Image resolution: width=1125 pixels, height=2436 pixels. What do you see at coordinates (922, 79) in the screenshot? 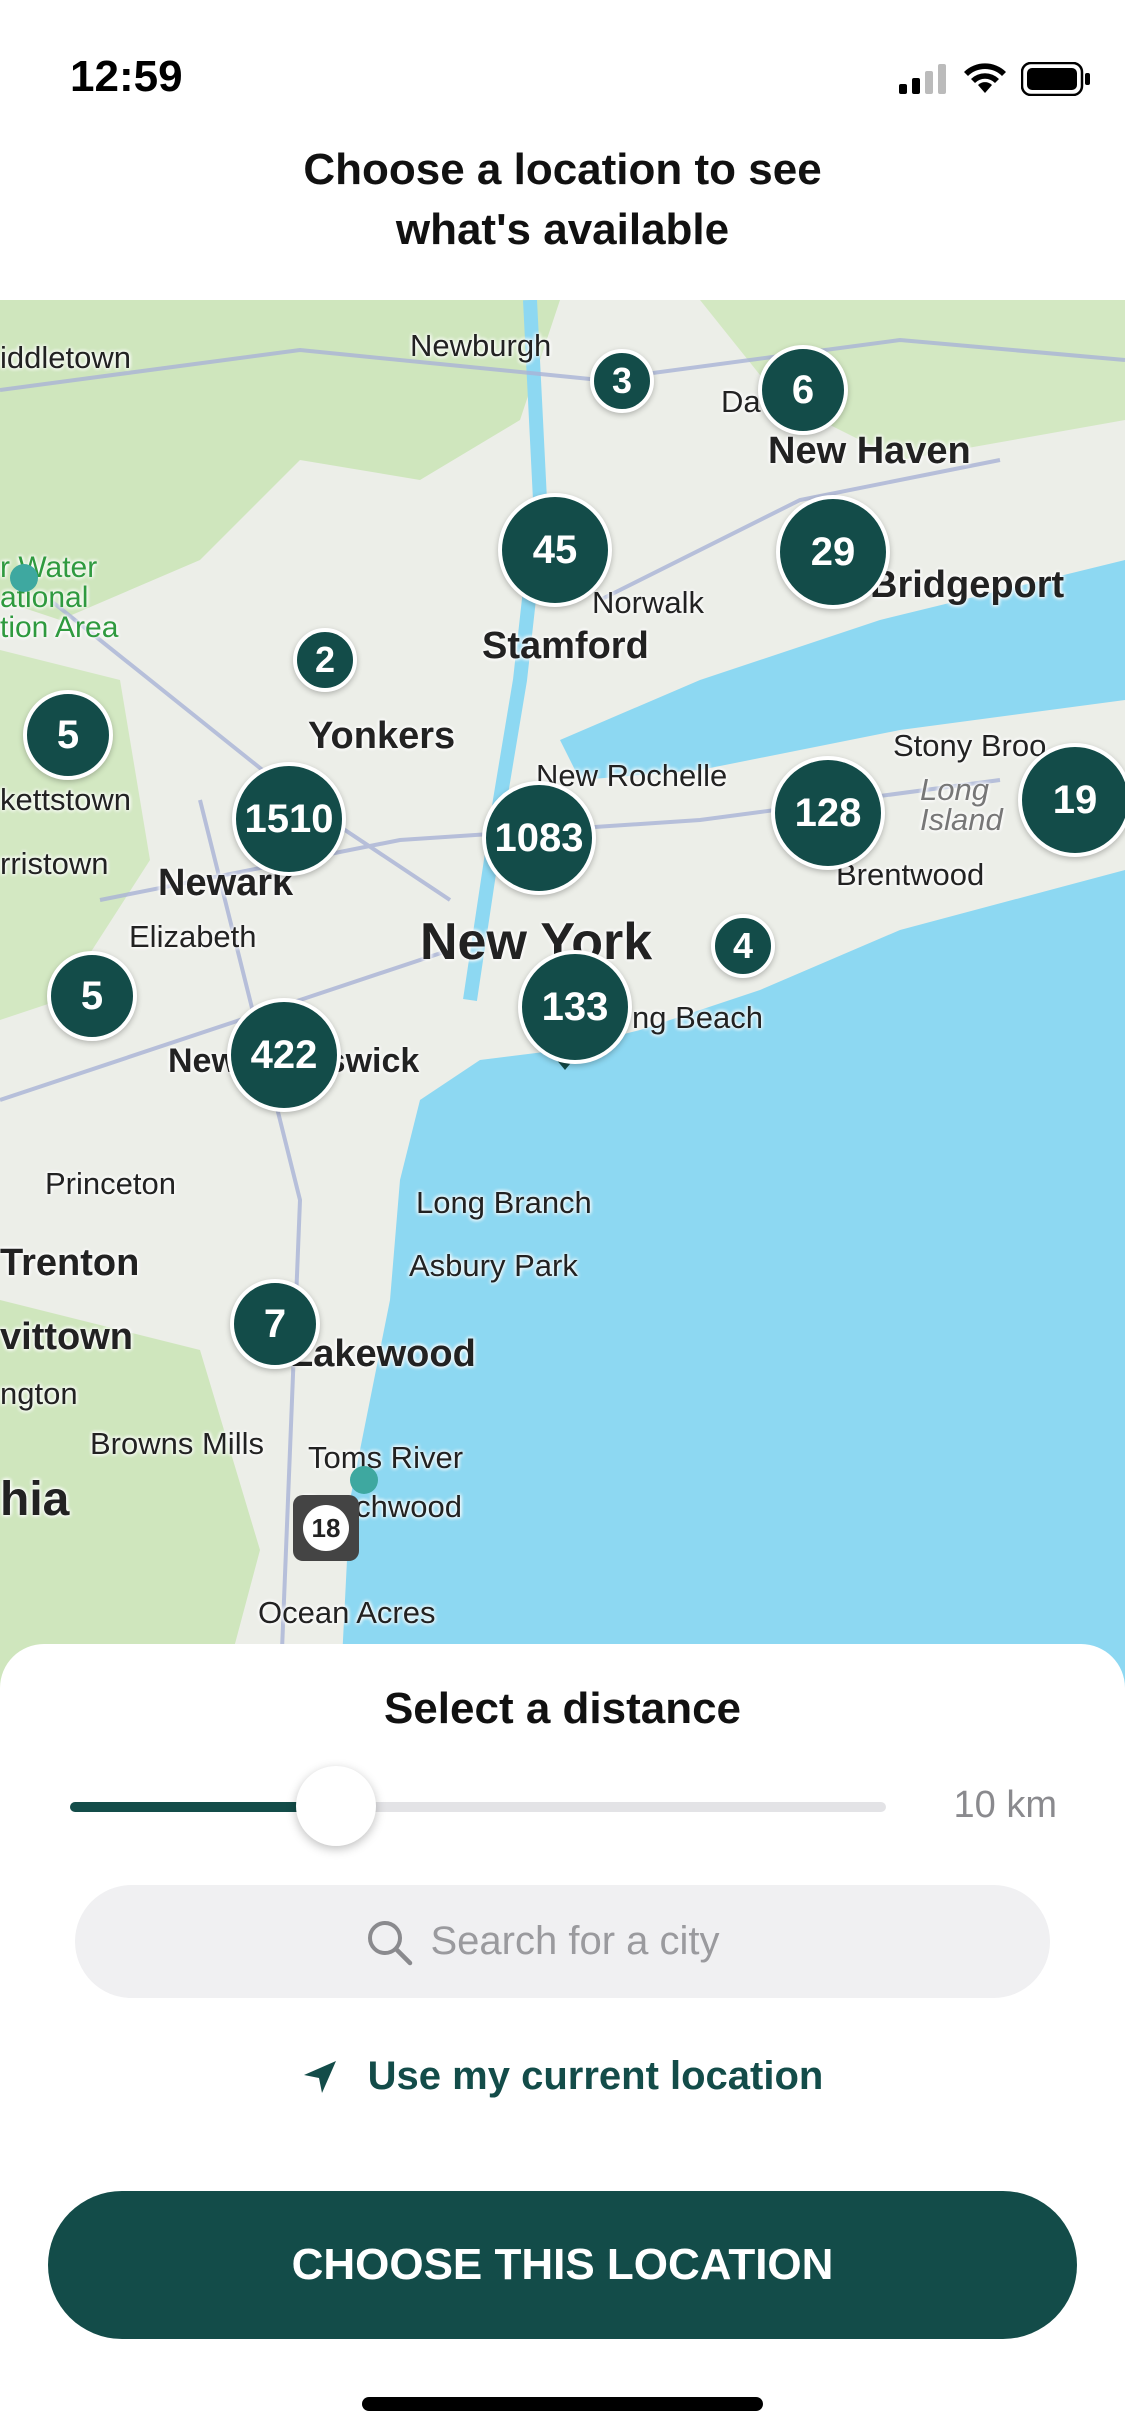
I see `signal-icon` at bounding box center [922, 79].